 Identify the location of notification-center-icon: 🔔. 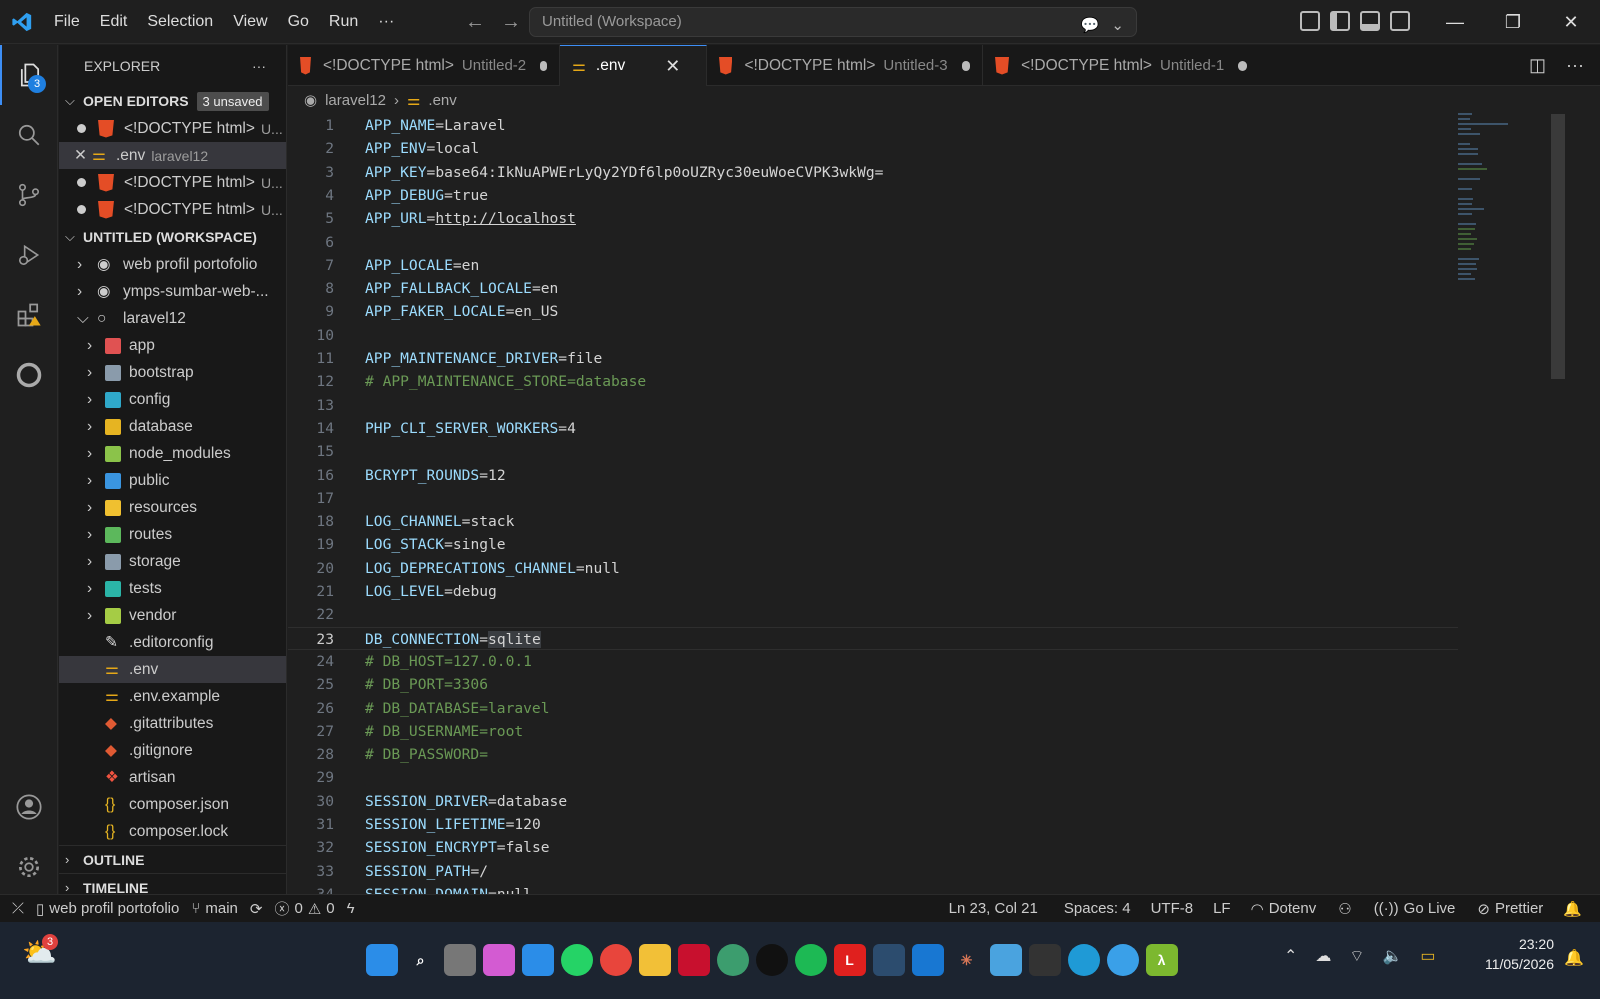
(1574, 958).